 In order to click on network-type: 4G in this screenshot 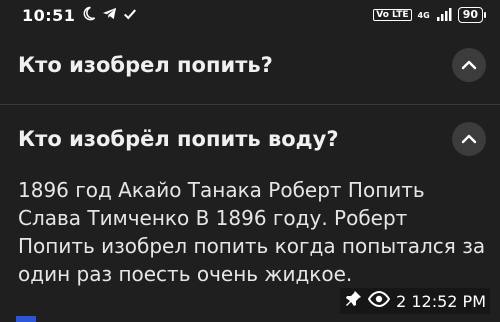, I will do `click(423, 15)`.